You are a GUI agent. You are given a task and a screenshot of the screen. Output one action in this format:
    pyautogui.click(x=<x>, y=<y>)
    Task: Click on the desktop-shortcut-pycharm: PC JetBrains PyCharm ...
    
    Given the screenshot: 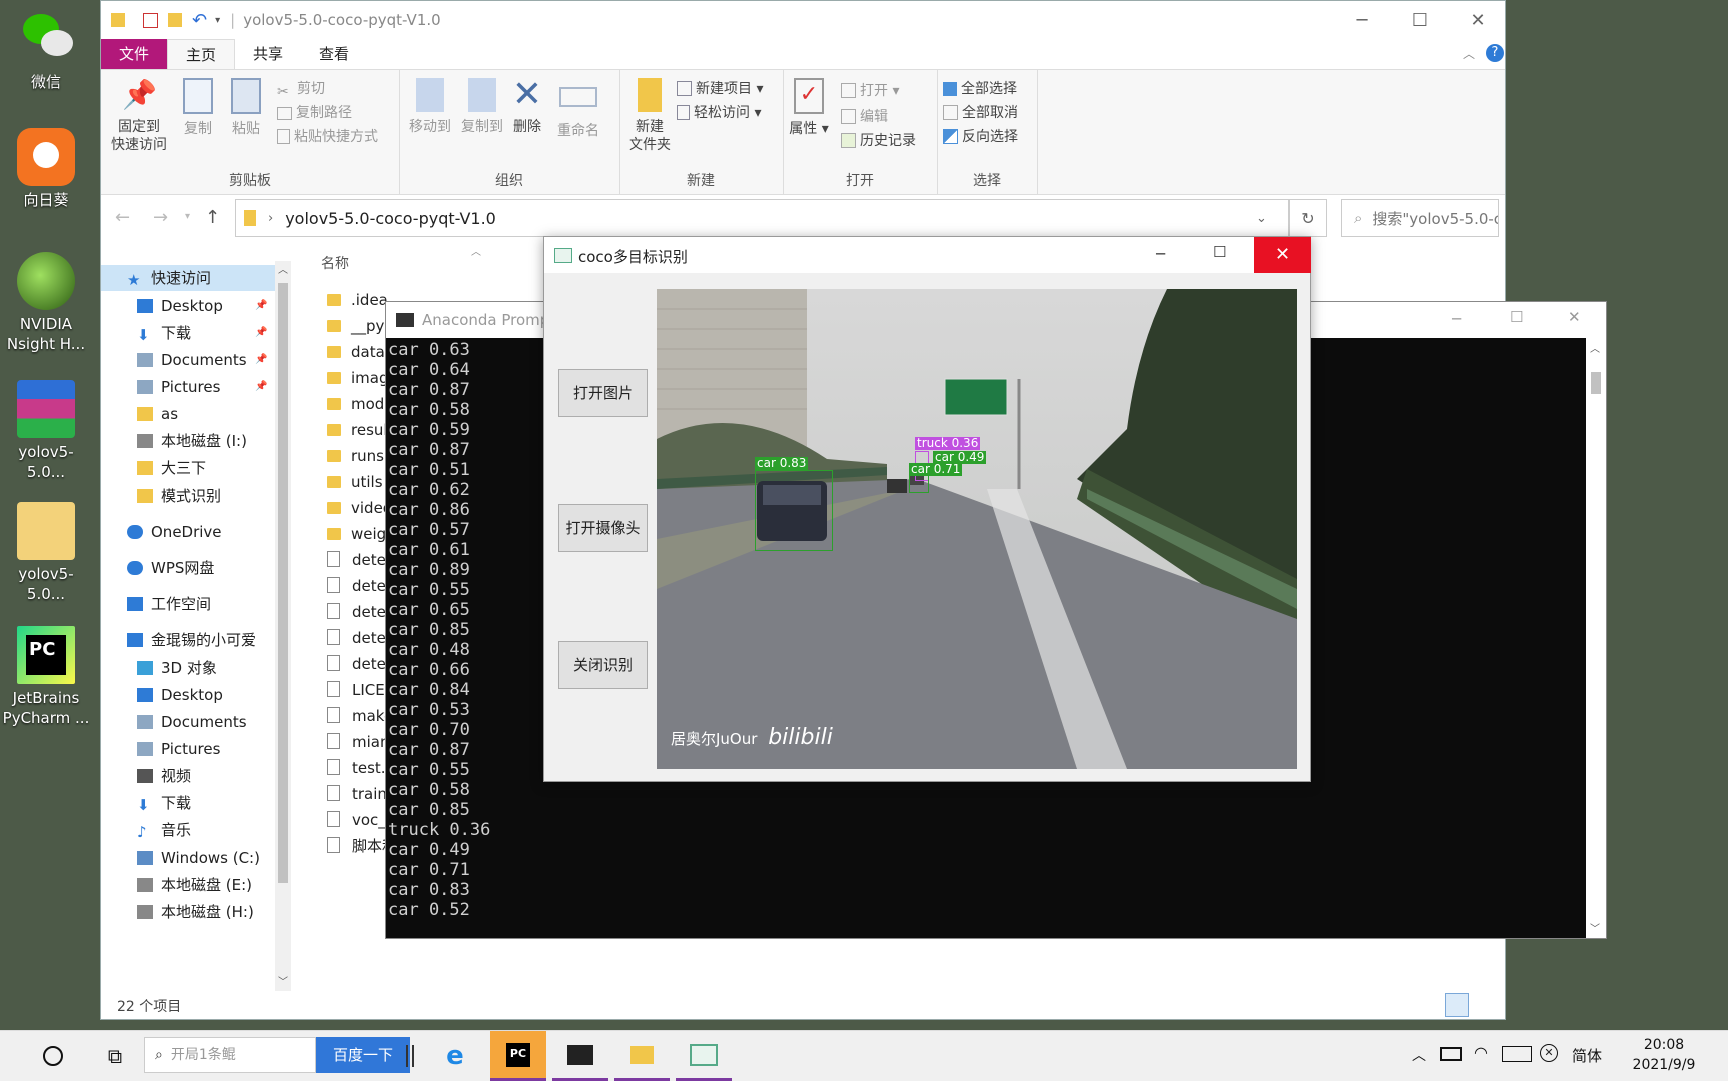 What is the action you would take?
    pyautogui.click(x=46, y=677)
    